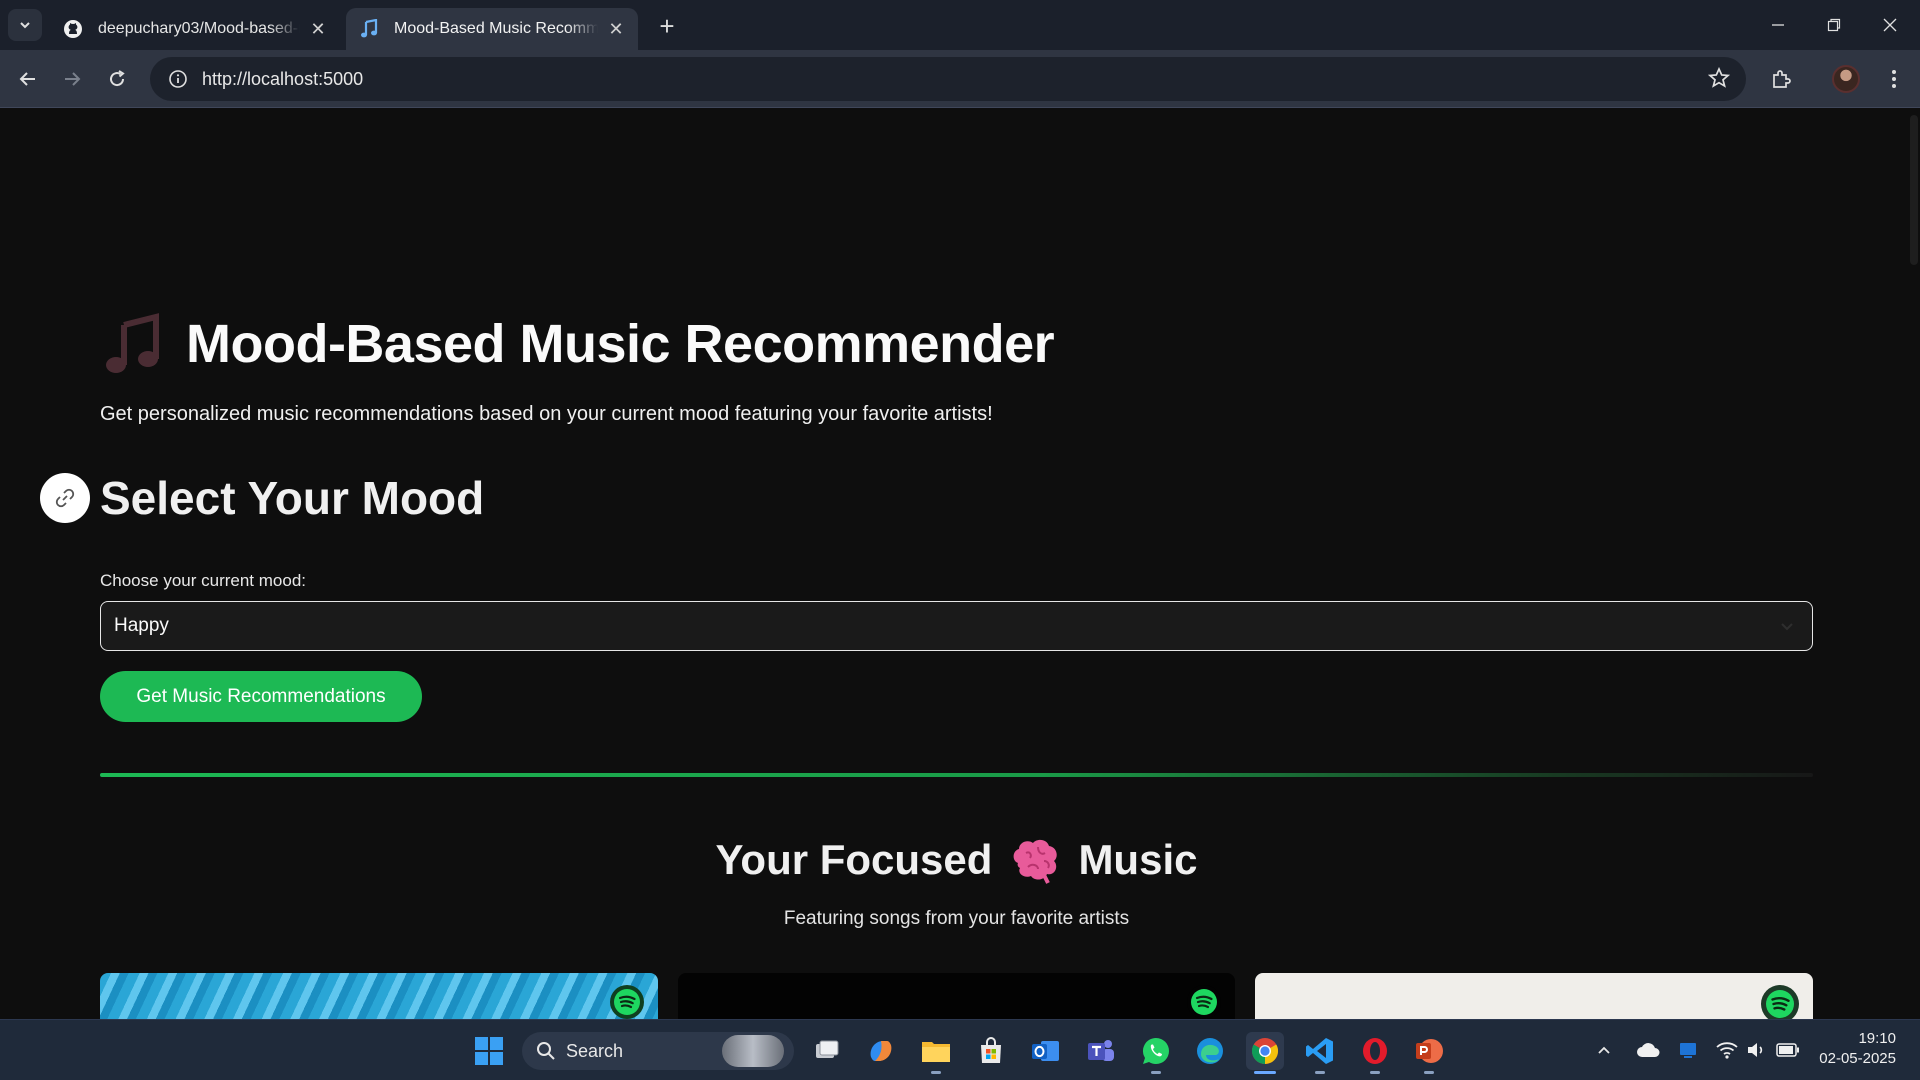 The width and height of the screenshot is (1920, 1080). What do you see at coordinates (956, 775) in the screenshot?
I see `section-divider` at bounding box center [956, 775].